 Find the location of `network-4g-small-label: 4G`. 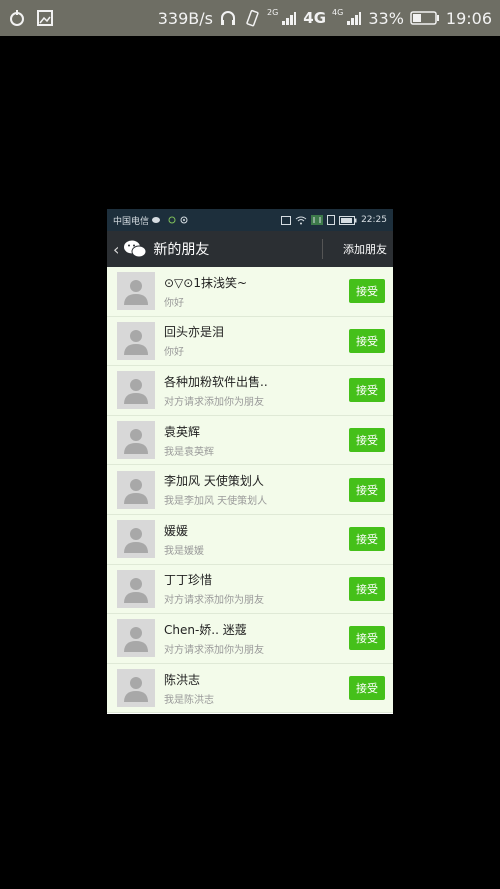

network-4g-small-label: 4G is located at coordinates (338, 12).